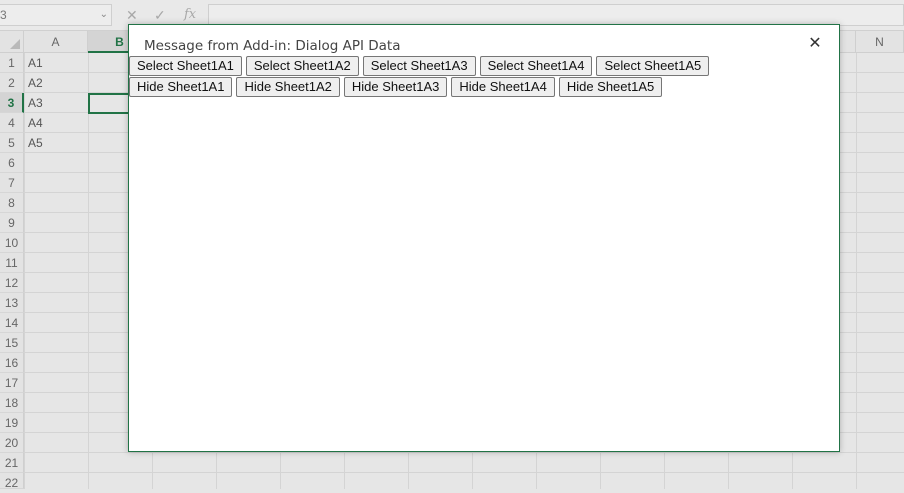 The image size is (904, 493). I want to click on cell-a2: A2, so click(35, 83).